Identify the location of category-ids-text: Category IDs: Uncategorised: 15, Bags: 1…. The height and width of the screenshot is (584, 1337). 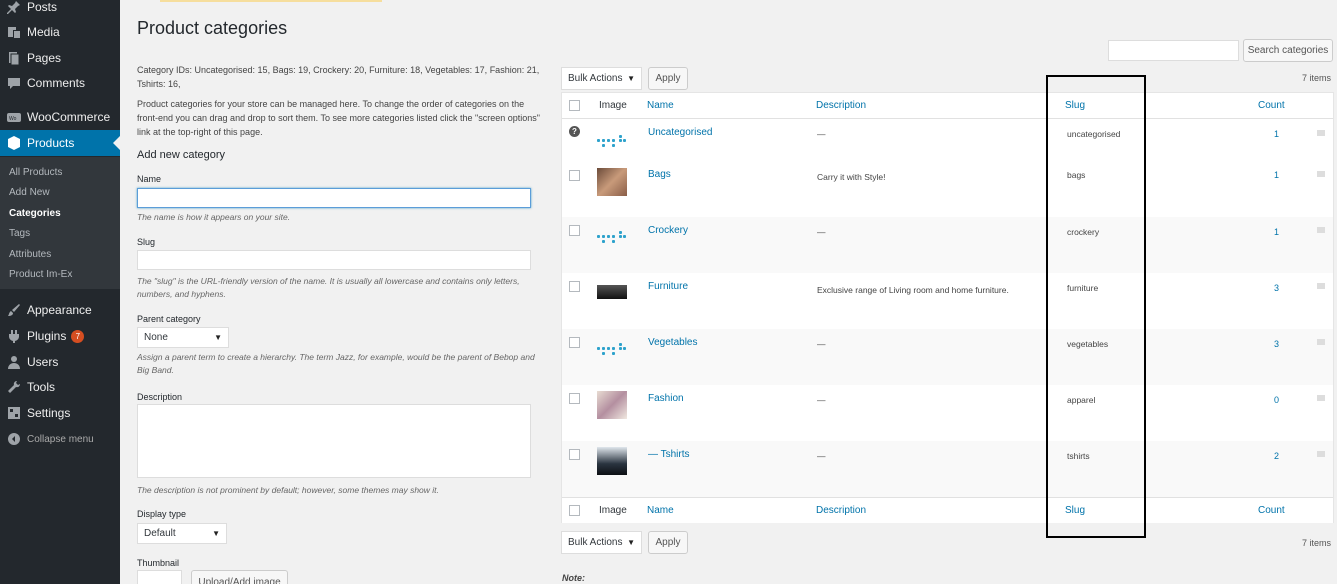
(338, 77).